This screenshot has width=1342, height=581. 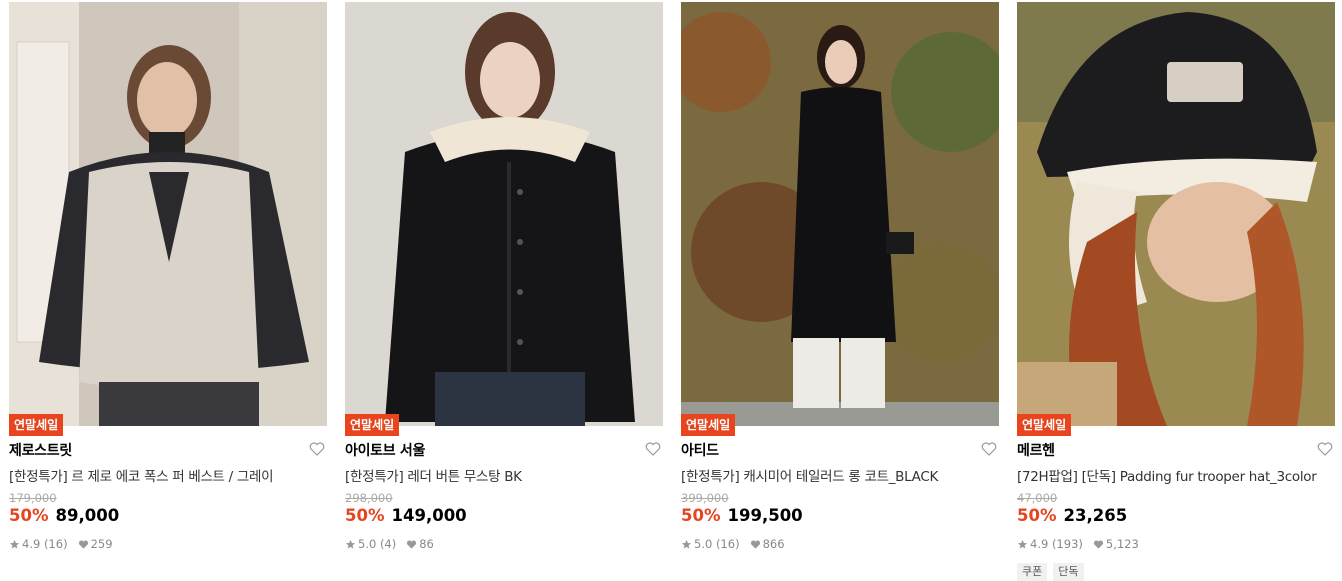 What do you see at coordinates (700, 450) in the screenshot?
I see `brand-name: 아티드` at bounding box center [700, 450].